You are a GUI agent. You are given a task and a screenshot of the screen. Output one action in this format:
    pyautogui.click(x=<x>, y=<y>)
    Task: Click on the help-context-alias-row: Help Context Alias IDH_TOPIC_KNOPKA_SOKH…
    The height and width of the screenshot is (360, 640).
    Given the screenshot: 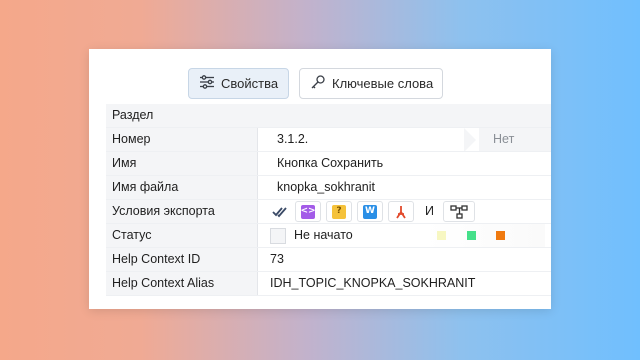 What is the action you would take?
    pyautogui.click(x=328, y=284)
    